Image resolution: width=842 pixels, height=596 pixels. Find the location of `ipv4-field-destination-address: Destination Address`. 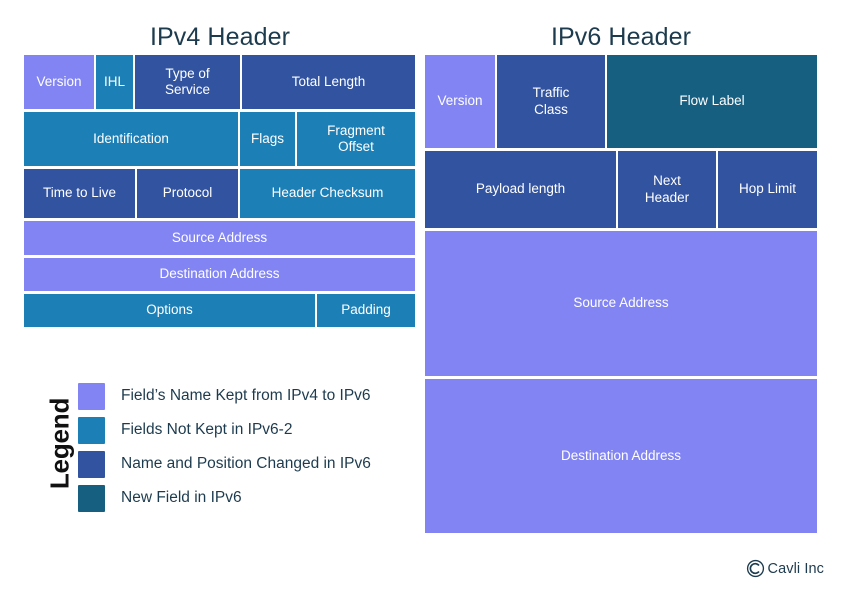

ipv4-field-destination-address: Destination Address is located at coordinates (219, 274).